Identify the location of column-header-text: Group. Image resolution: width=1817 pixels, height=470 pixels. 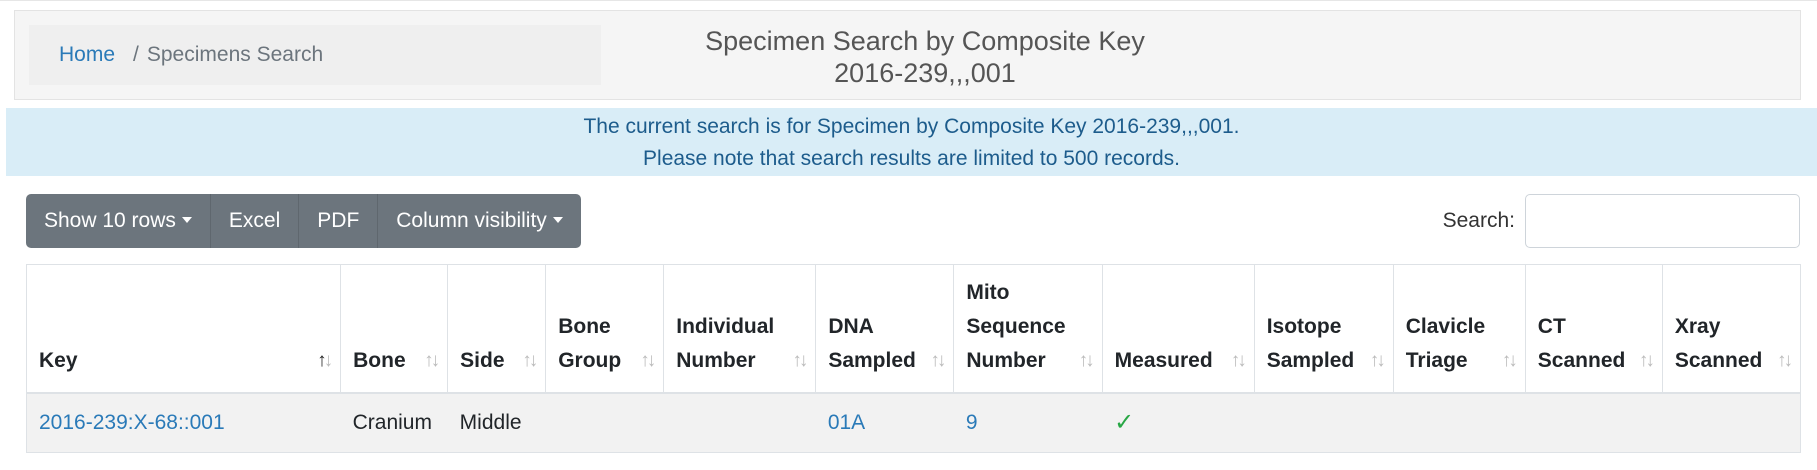
(590, 360).